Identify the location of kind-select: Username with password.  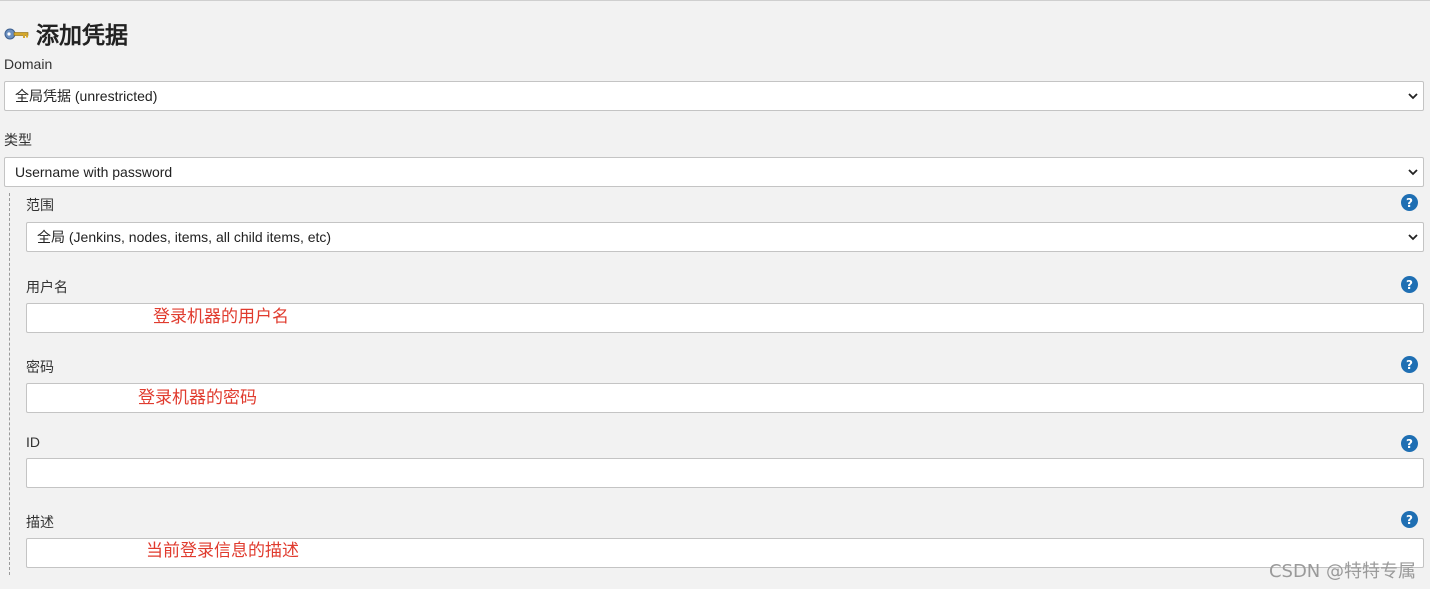
(714, 172).